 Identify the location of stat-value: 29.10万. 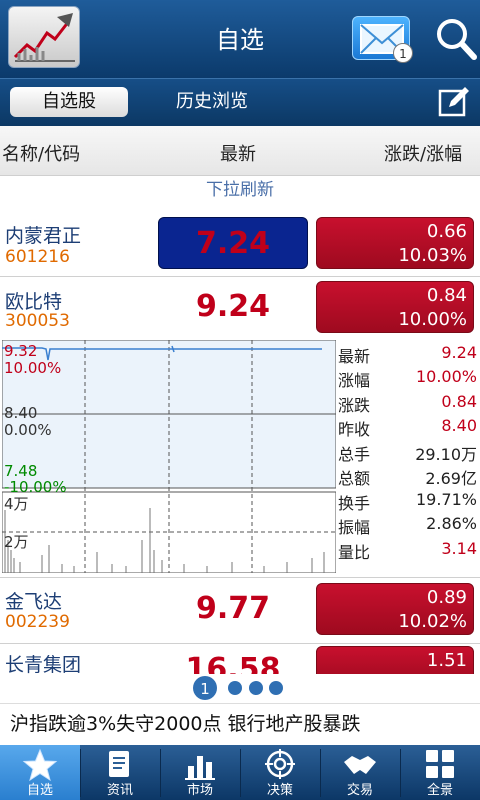
(446, 454).